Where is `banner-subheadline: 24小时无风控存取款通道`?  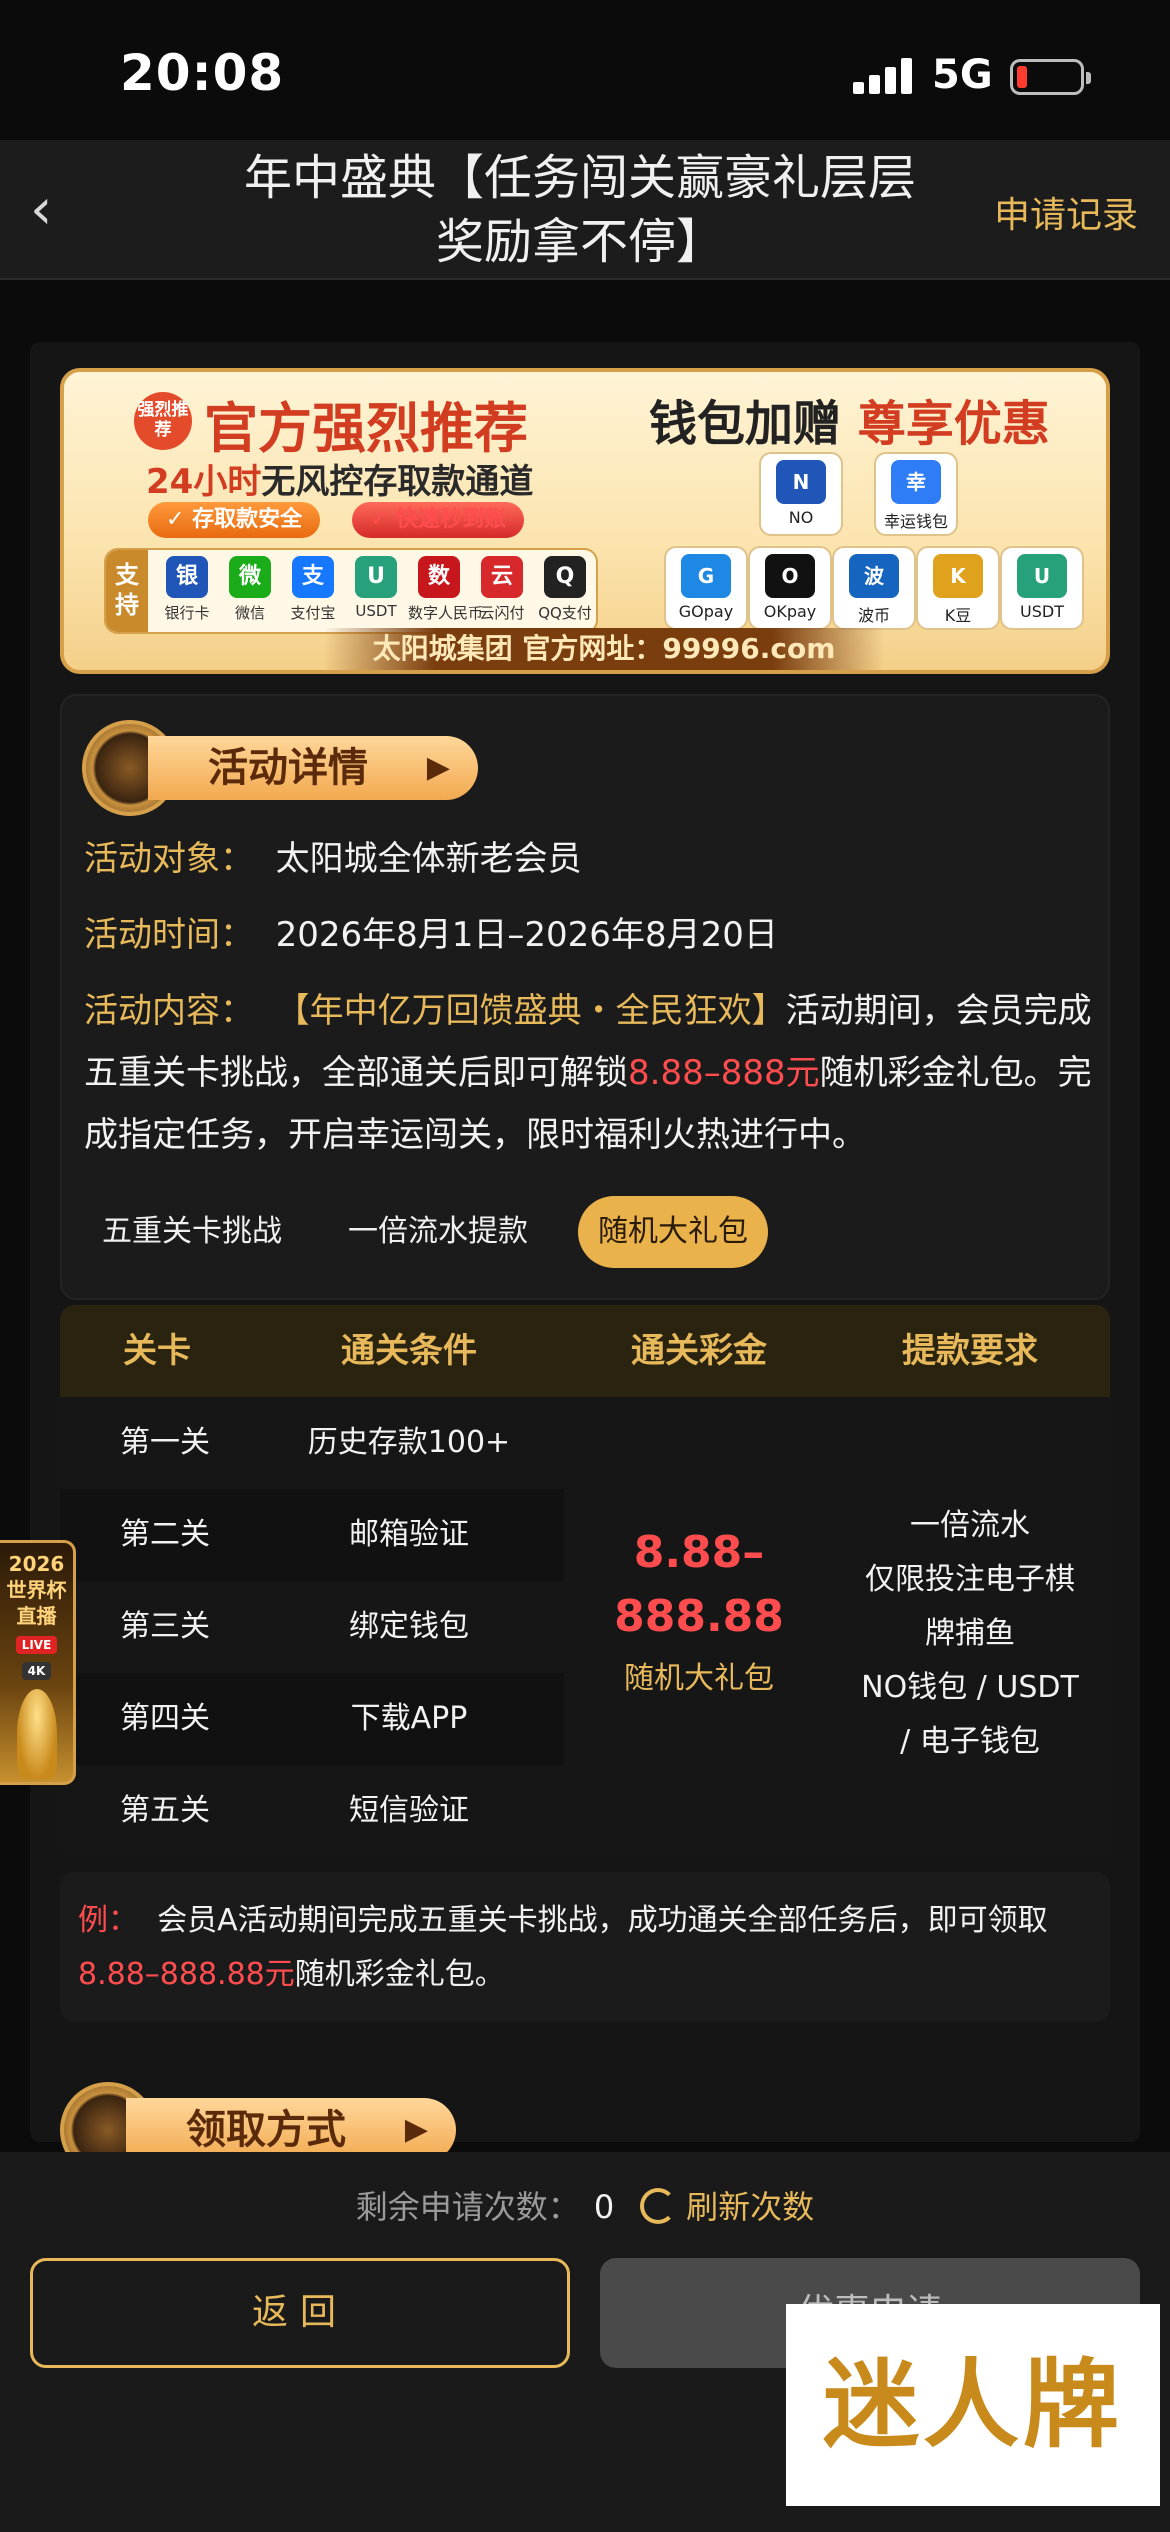 banner-subheadline: 24小时无风控存取款通道 is located at coordinates (340, 482).